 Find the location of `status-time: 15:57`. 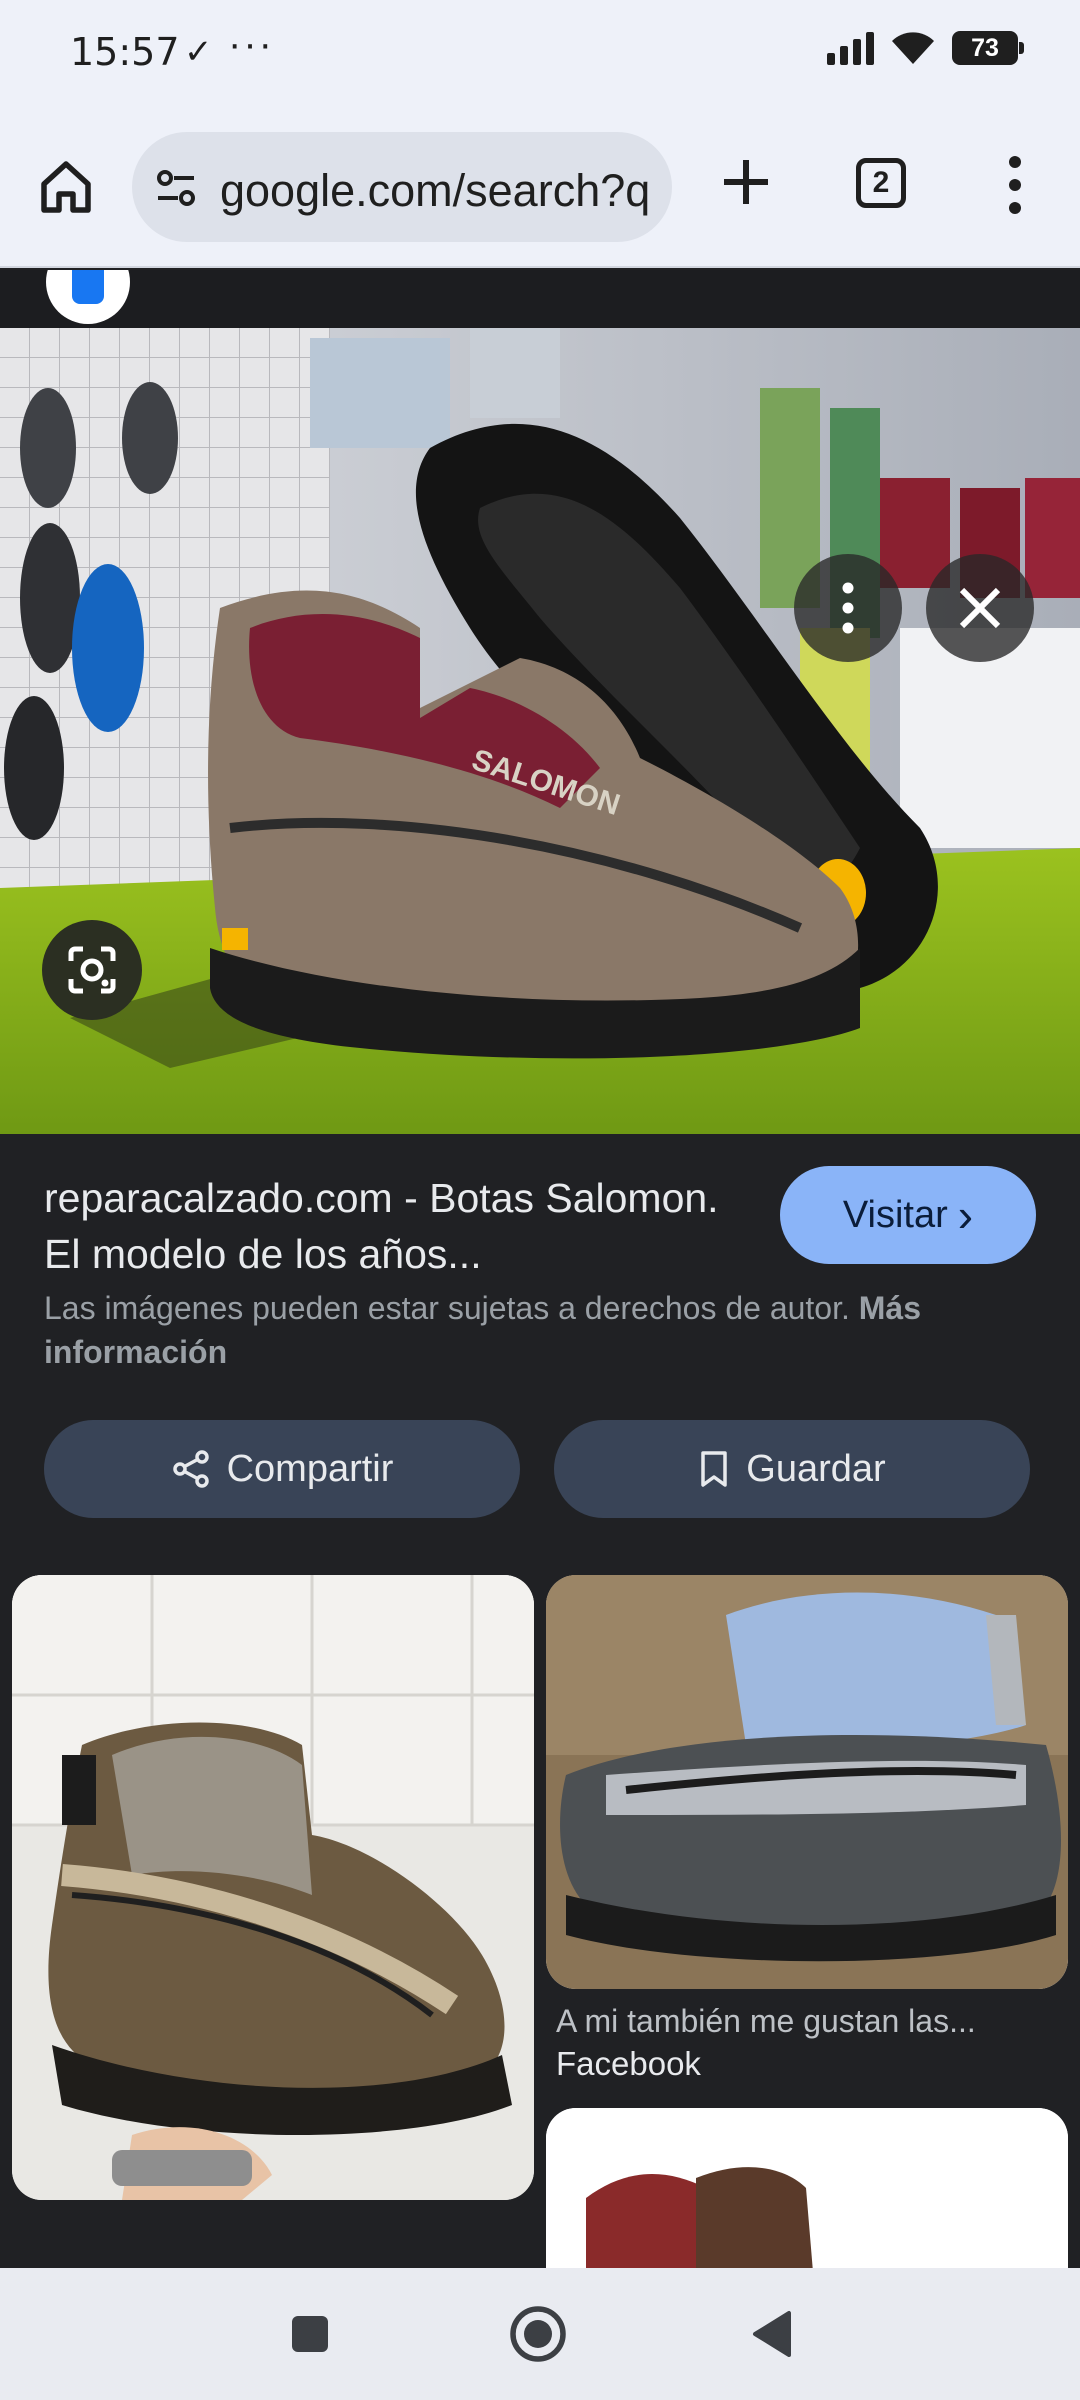

status-time: 15:57 is located at coordinates (125, 52).